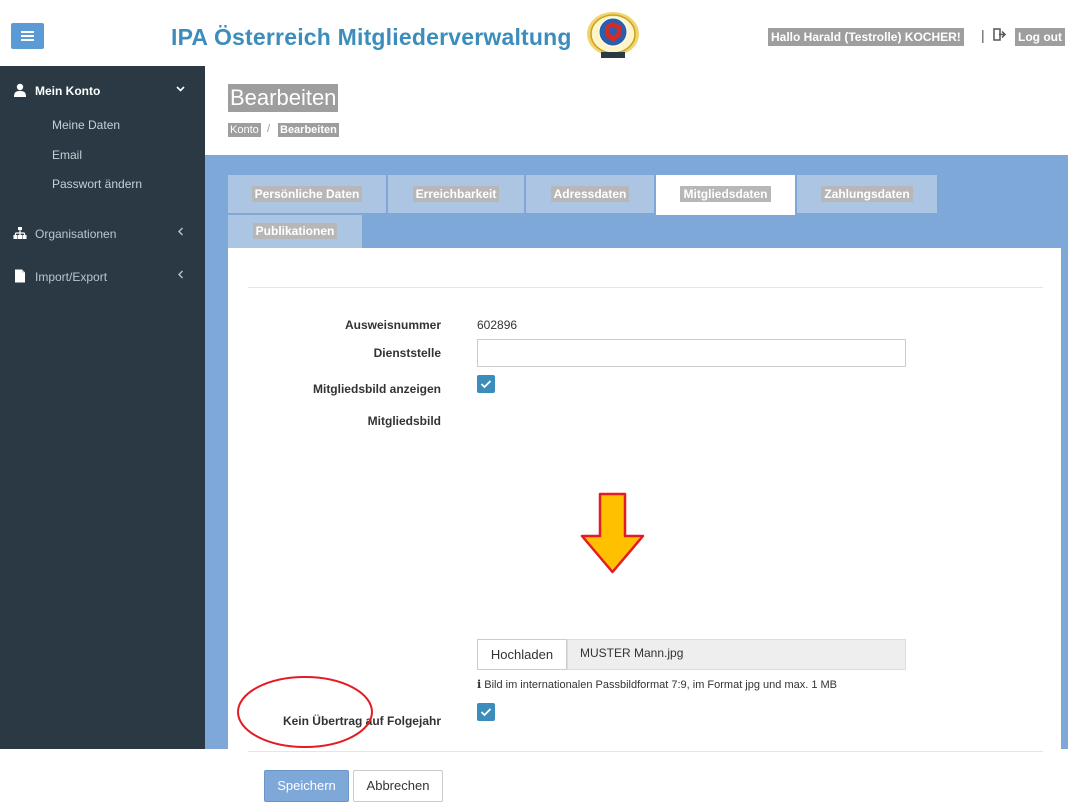 The height and width of the screenshot is (802, 1068). What do you see at coordinates (497, 325) in the screenshot?
I see `ausweisnummer-value: 602896` at bounding box center [497, 325].